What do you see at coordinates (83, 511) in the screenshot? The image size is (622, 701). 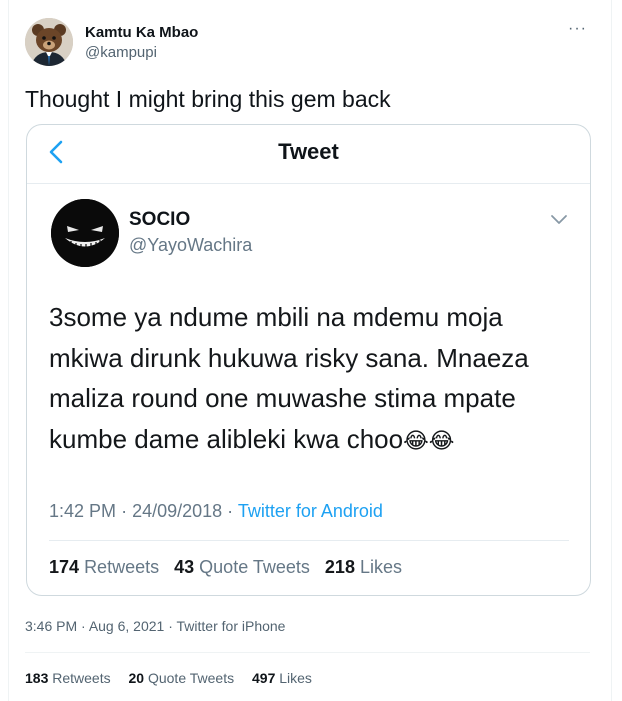 I see `inner-time: 1:42 PM` at bounding box center [83, 511].